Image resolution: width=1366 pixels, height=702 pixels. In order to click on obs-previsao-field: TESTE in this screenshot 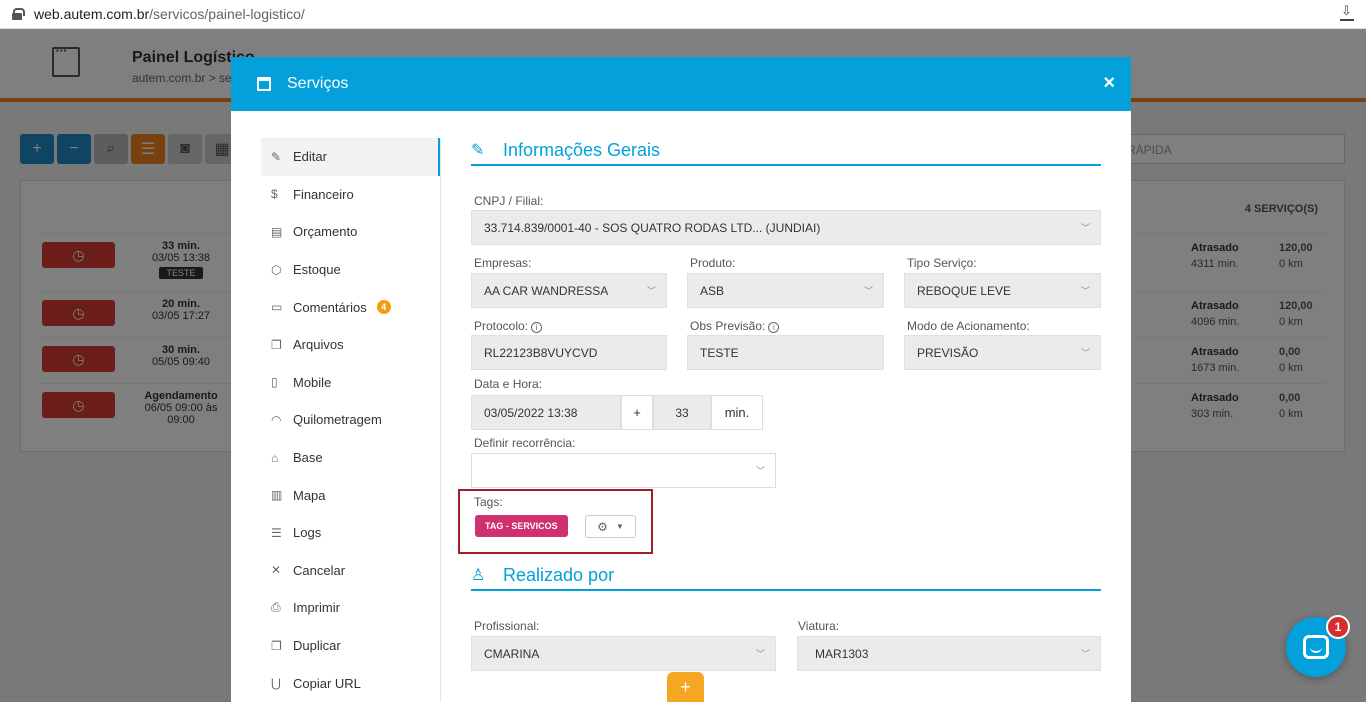, I will do `click(785, 352)`.